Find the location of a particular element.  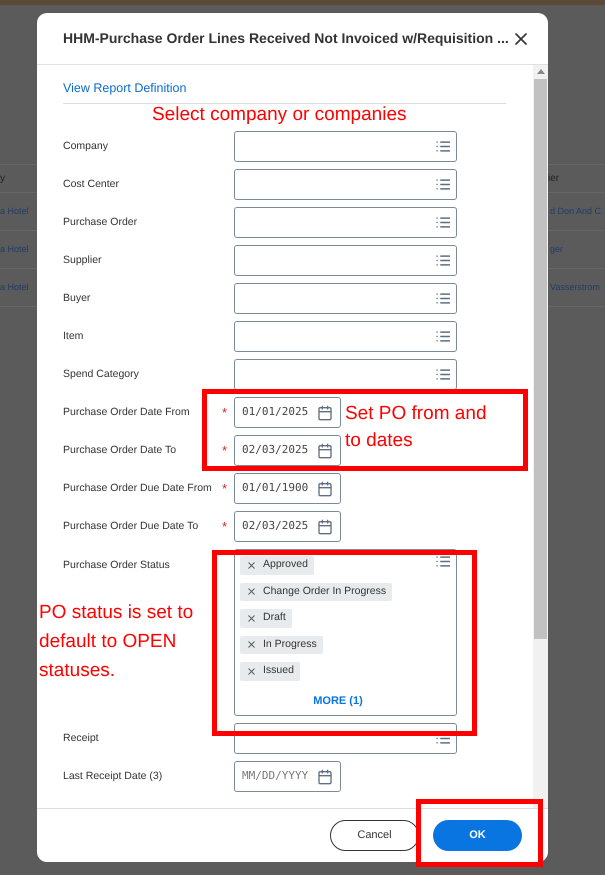

report-definition-link: View Report Definition is located at coordinates (284, 89).